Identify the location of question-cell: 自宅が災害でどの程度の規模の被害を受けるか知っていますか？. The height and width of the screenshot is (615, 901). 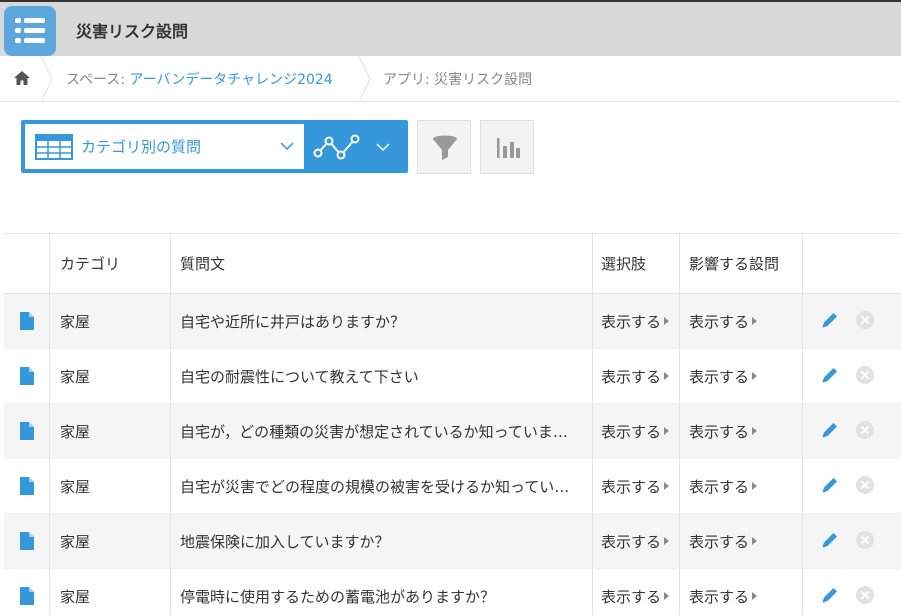
(382, 486).